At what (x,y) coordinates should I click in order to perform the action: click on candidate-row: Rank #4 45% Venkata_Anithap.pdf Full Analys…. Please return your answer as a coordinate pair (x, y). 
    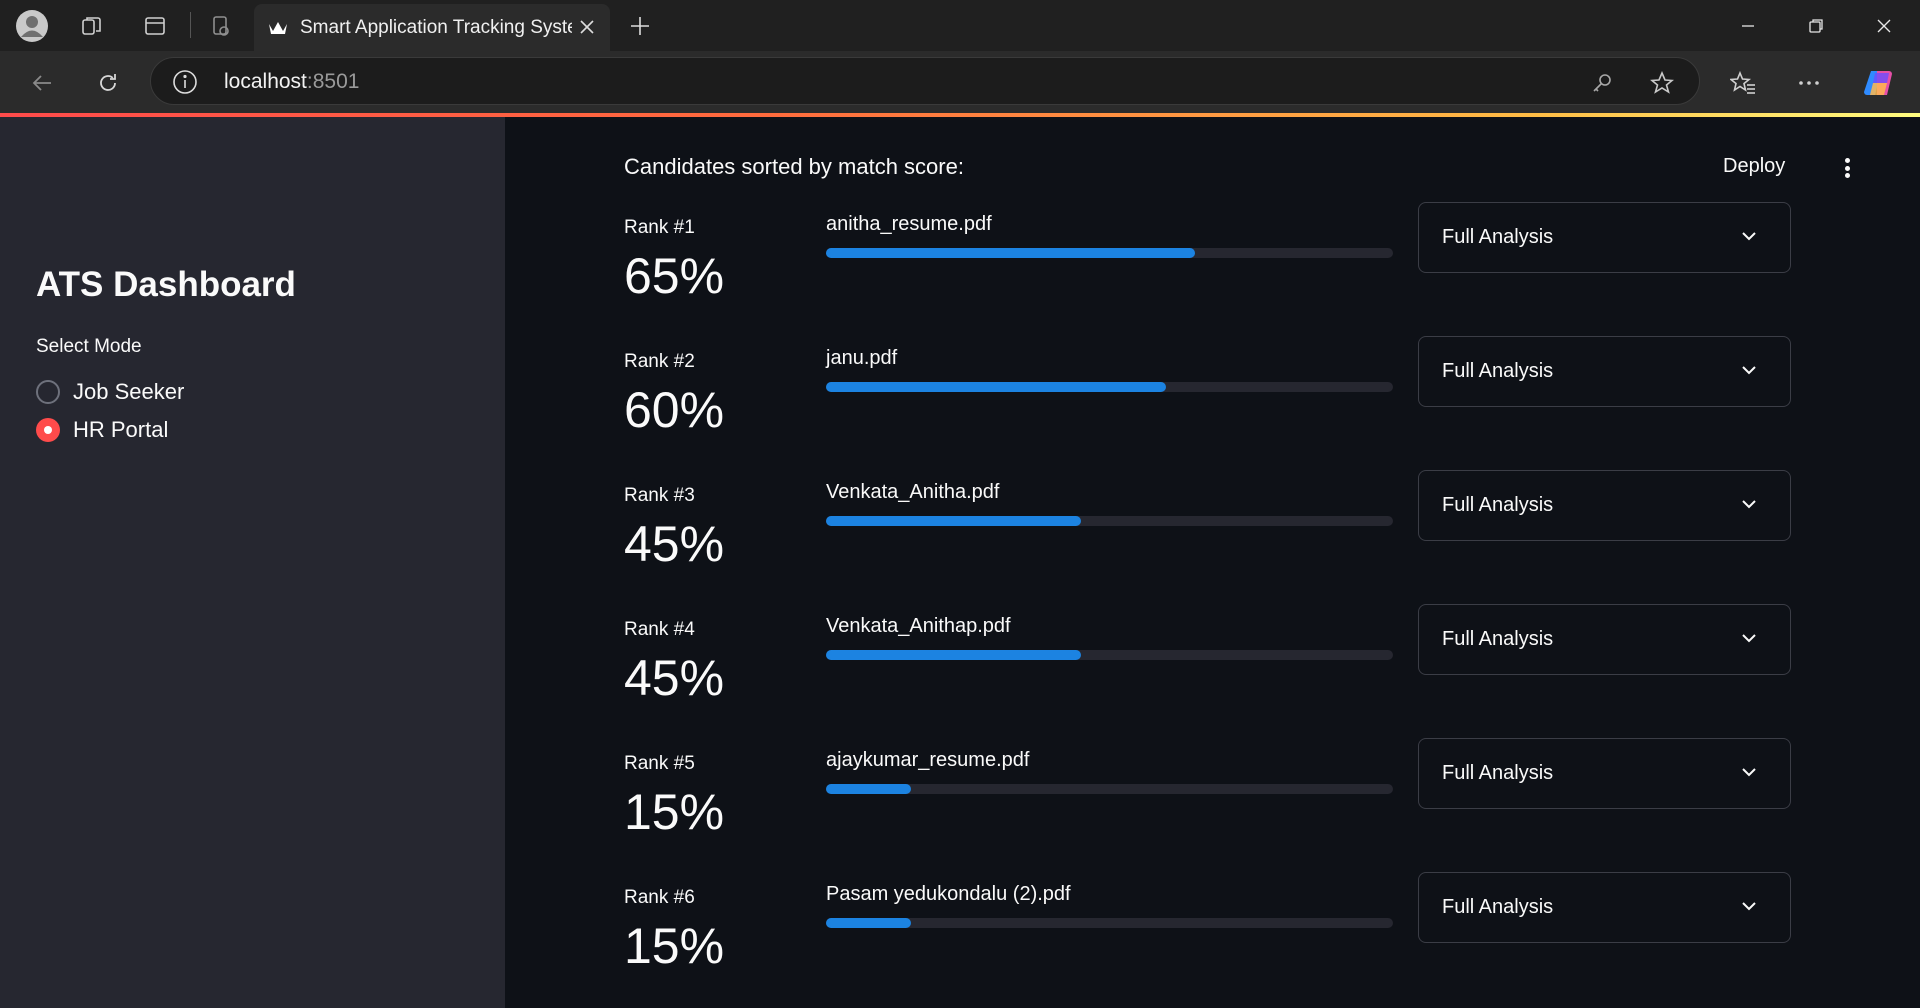
    Looking at the image, I should click on (1212, 678).